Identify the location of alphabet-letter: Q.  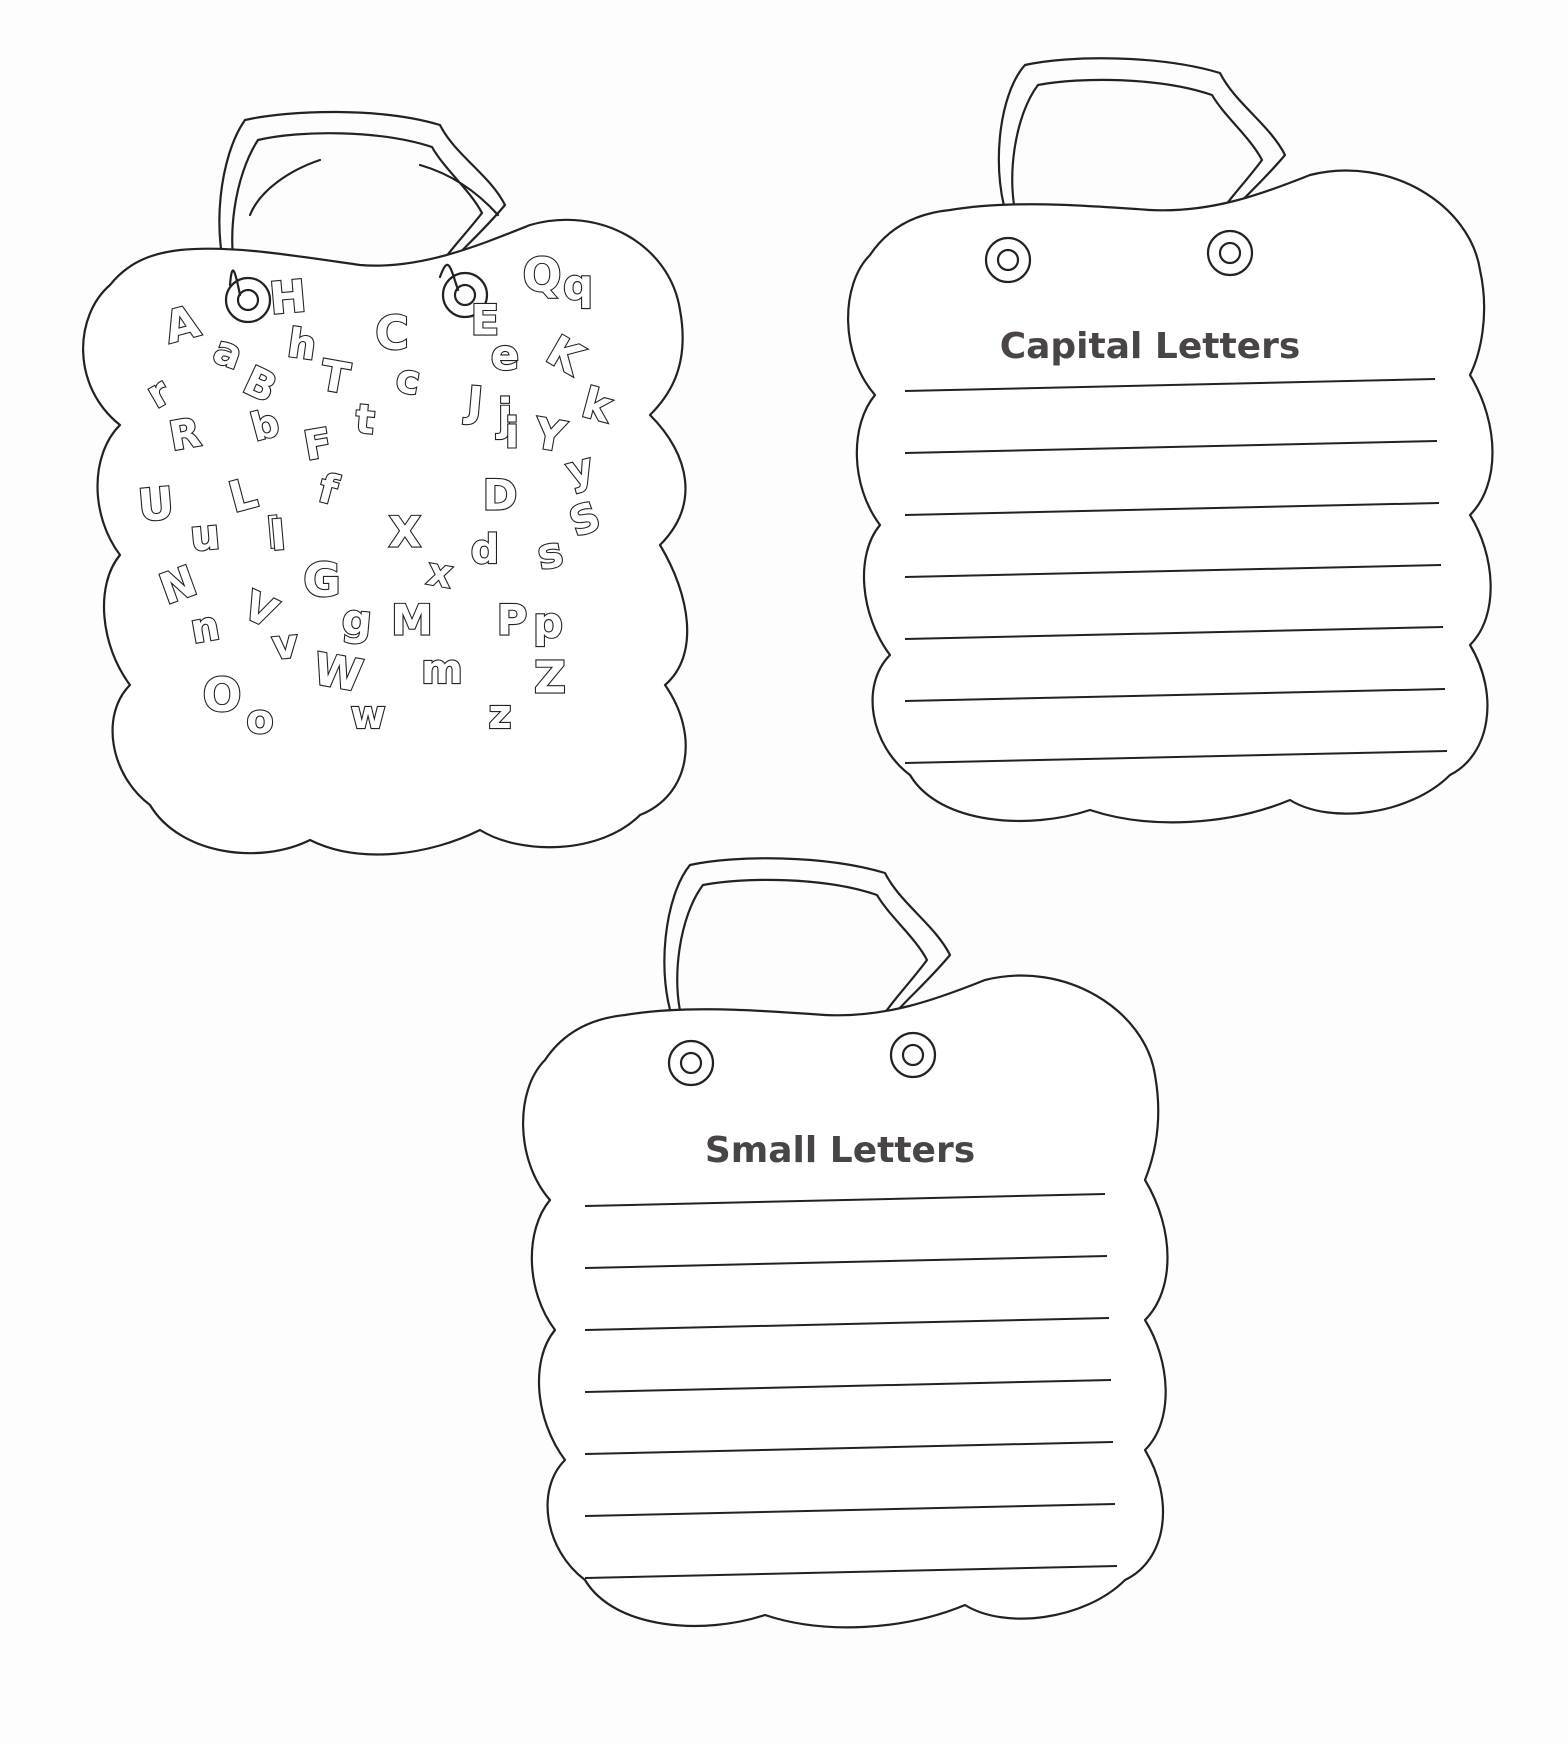
(541, 275).